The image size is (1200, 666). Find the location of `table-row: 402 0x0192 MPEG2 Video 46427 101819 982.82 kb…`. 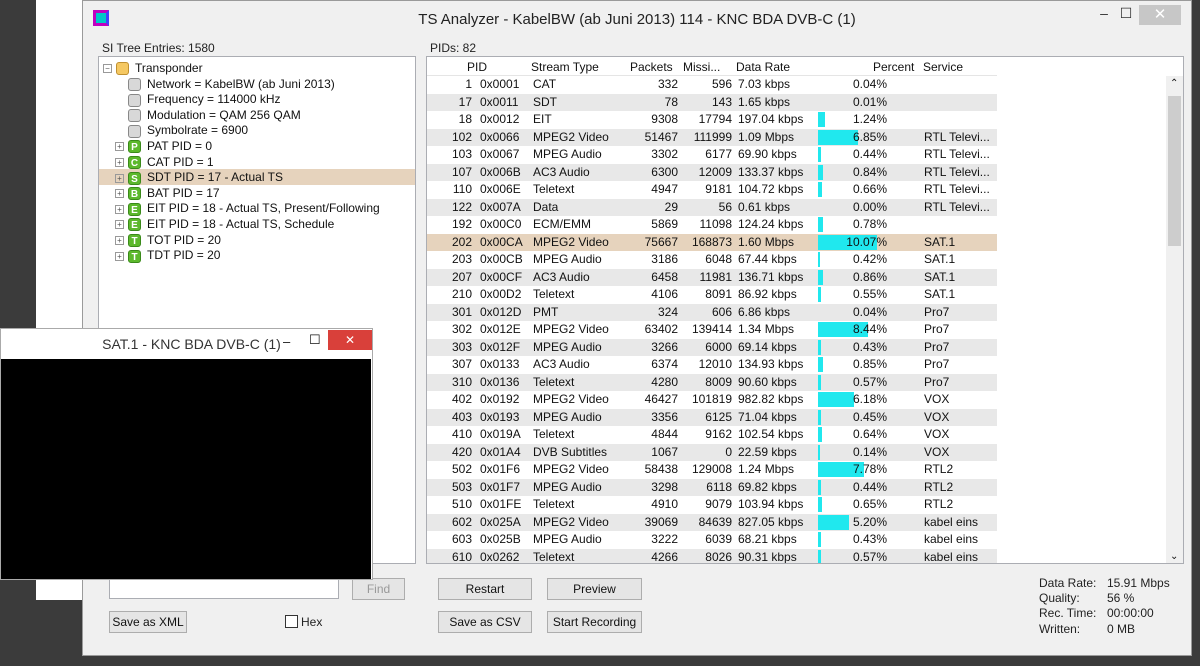

table-row: 402 0x0192 MPEG2 Video 46427 101819 982.82 kb… is located at coordinates (712, 400).